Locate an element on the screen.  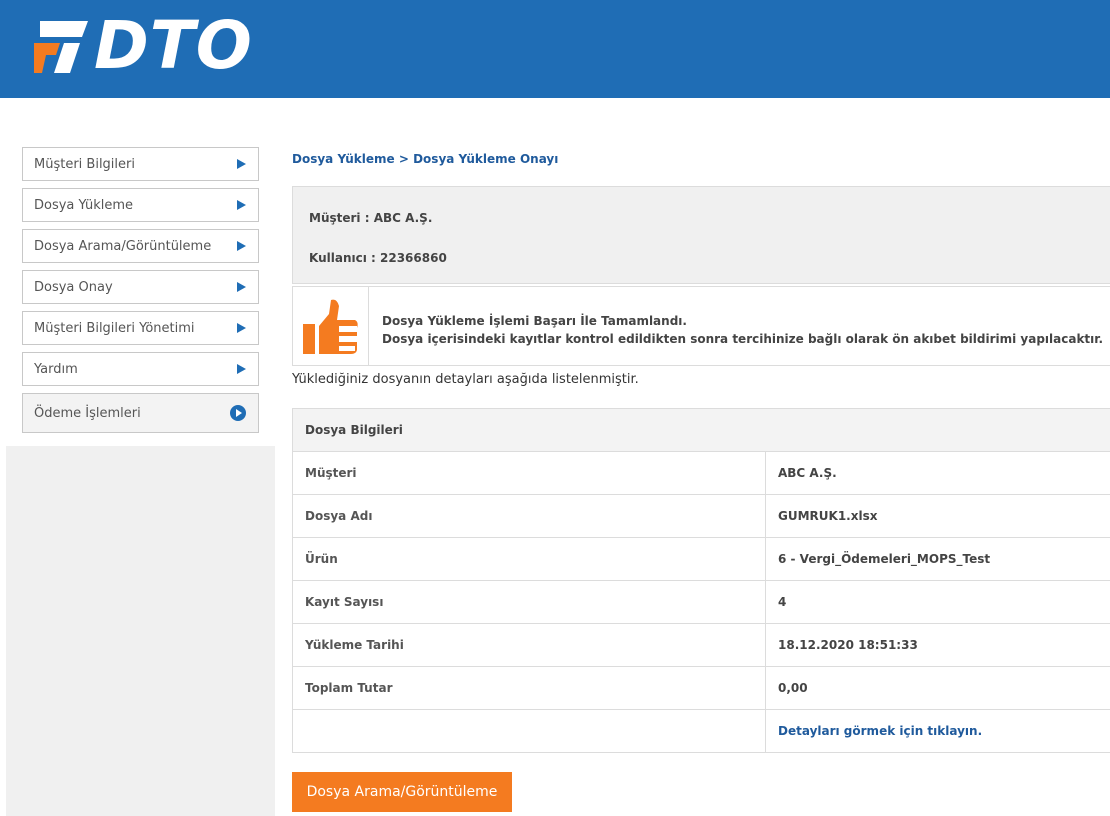
row-value: 4 is located at coordinates (782, 602).